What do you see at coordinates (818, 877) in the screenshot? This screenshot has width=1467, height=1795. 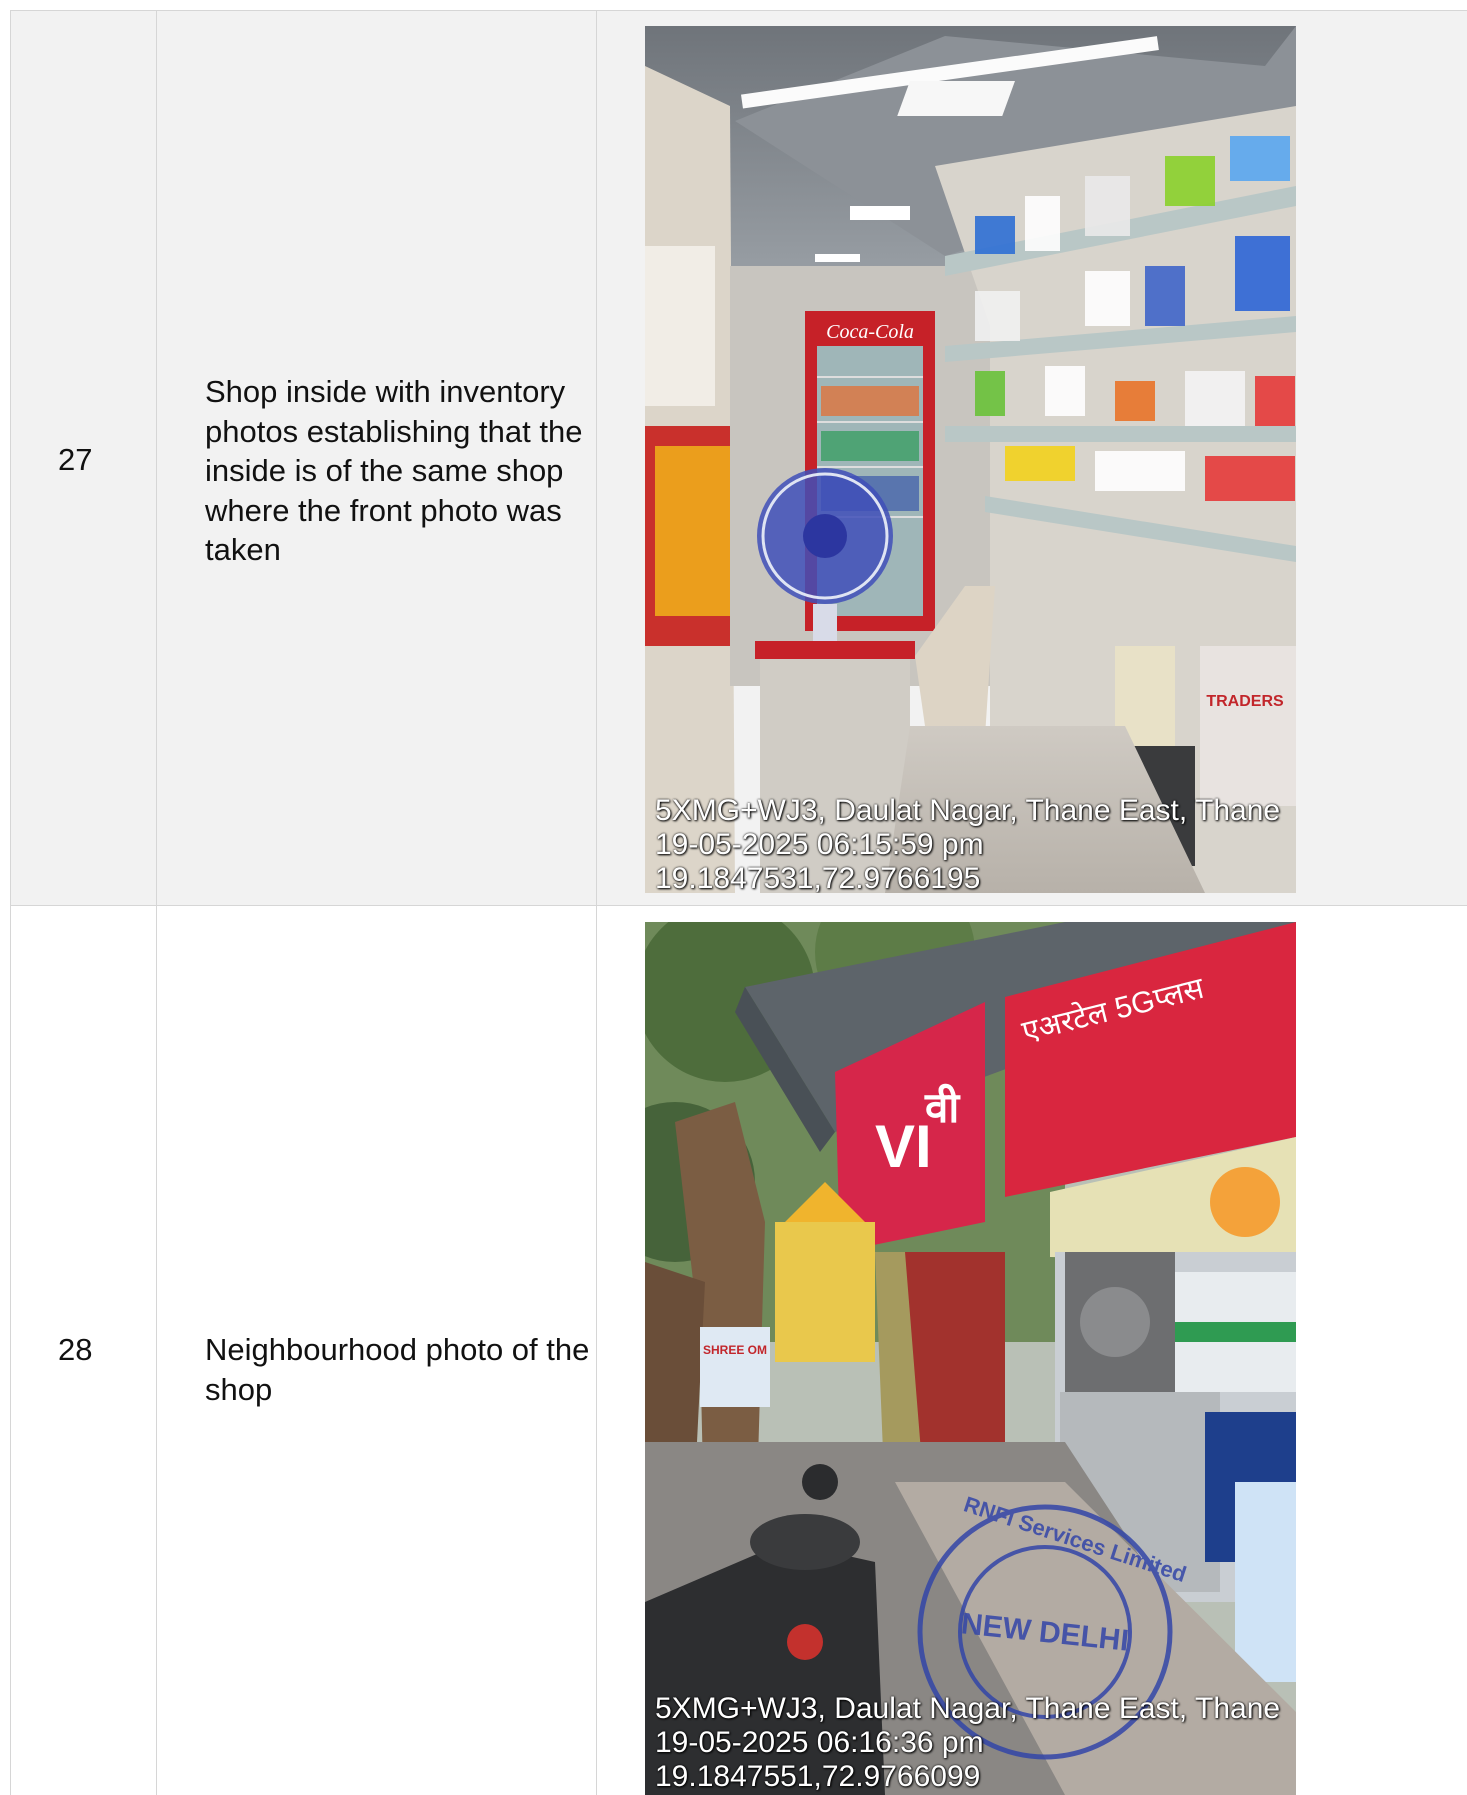 I see `geo-coordinates: 19.1847531,72.9766195` at bounding box center [818, 877].